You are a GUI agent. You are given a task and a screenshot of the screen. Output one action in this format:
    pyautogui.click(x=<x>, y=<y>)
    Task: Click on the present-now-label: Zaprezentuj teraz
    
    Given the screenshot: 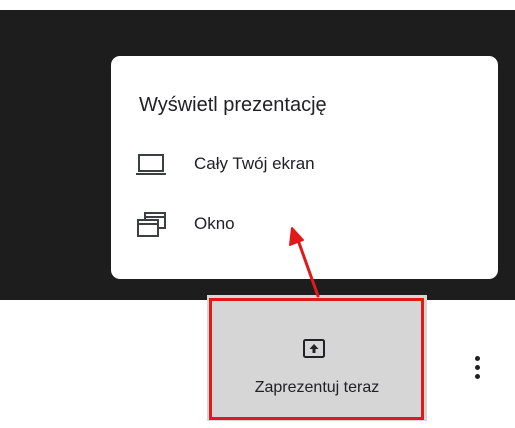 What is the action you would take?
    pyautogui.click(x=317, y=387)
    